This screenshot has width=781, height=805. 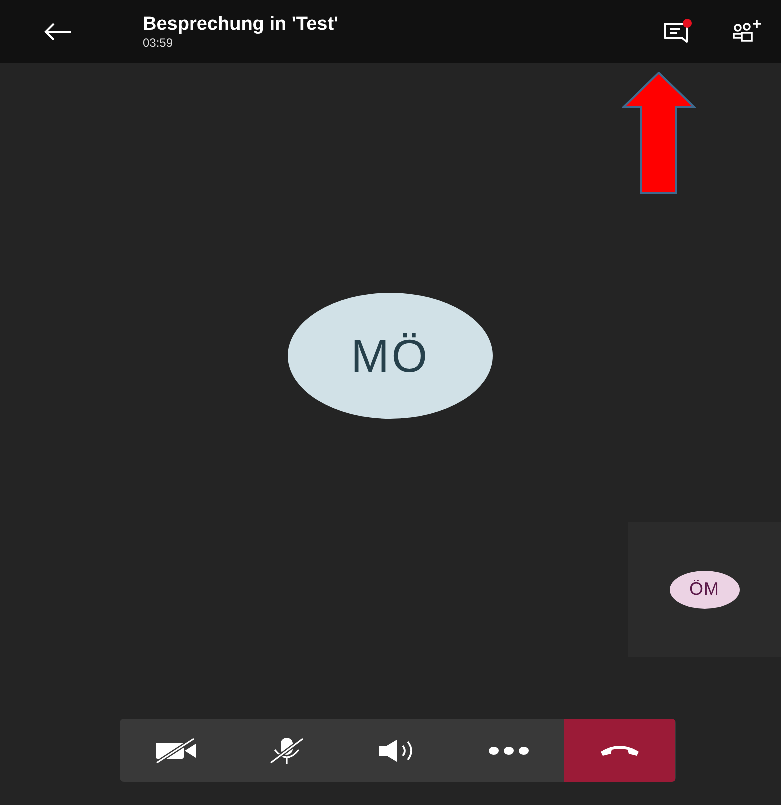 I want to click on self-avatar: ÖM, so click(x=705, y=589).